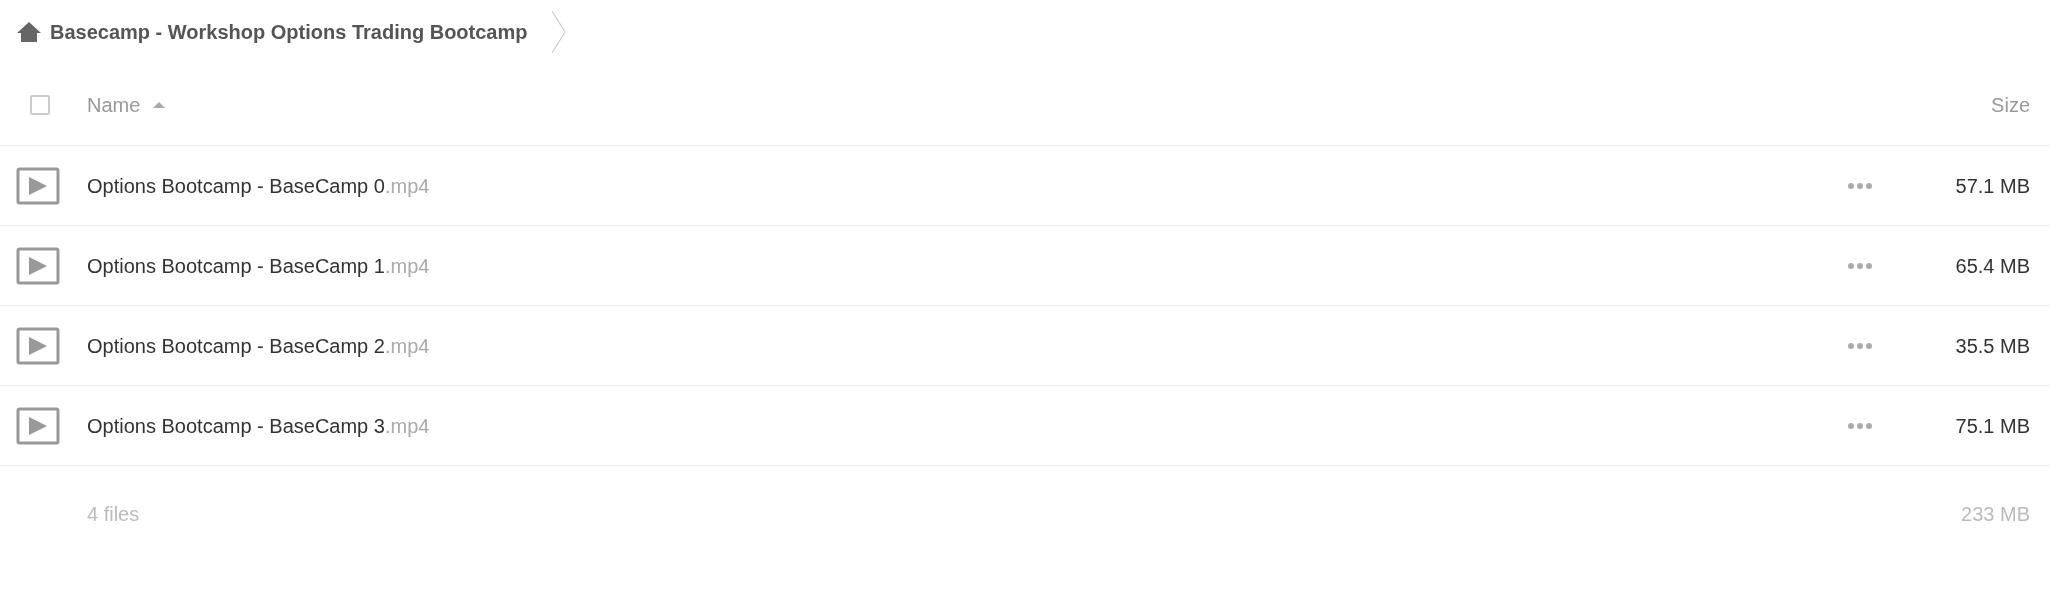 This screenshot has width=2050, height=592. I want to click on file-name: Options Bootcamp - BaseCamp 0, so click(236, 185).